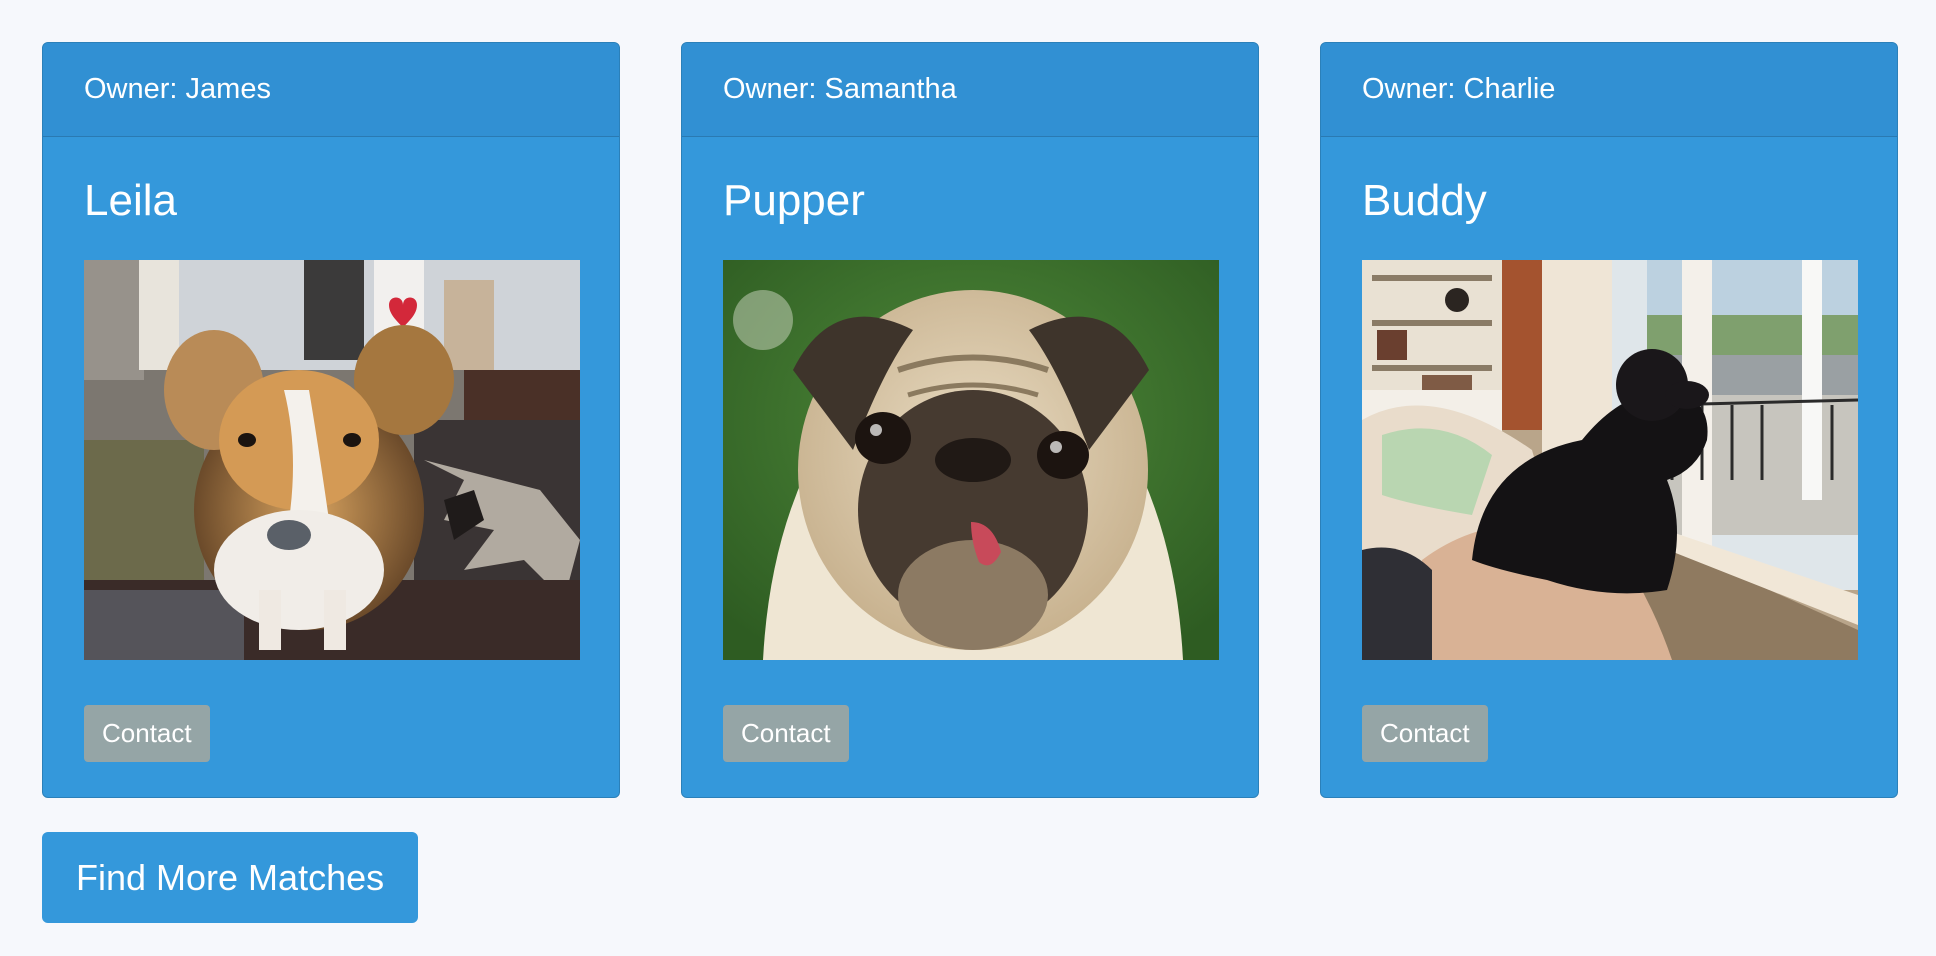 This screenshot has width=1936, height=956. I want to click on dog-photo-black-poodle, so click(1610, 460).